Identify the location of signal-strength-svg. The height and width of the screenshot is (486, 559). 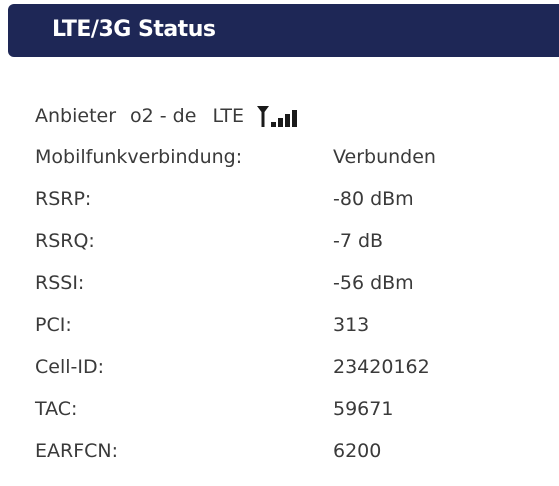
(277, 116).